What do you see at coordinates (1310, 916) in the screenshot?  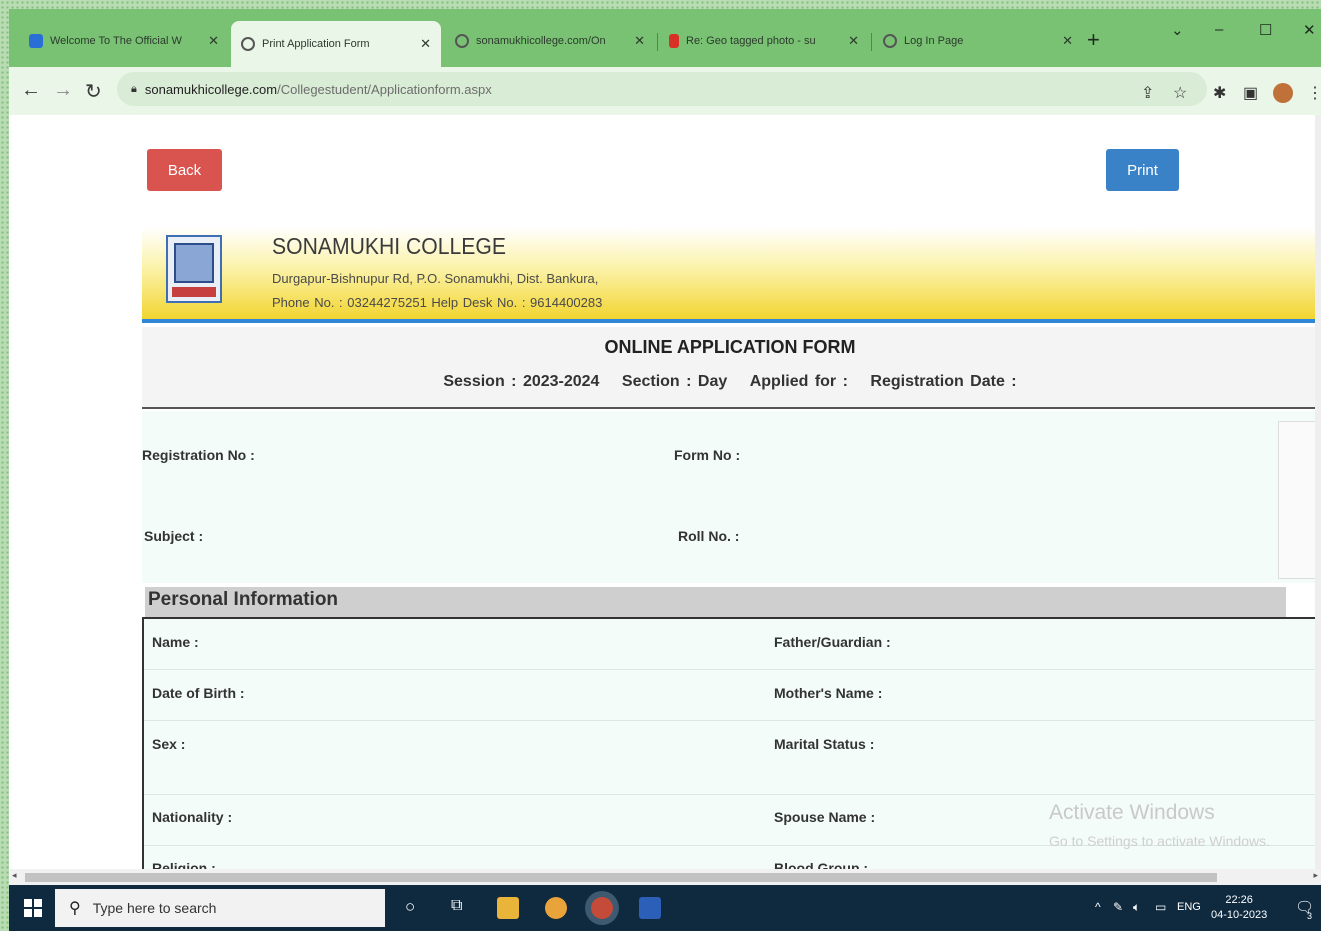 I see `notification-count: 3` at bounding box center [1310, 916].